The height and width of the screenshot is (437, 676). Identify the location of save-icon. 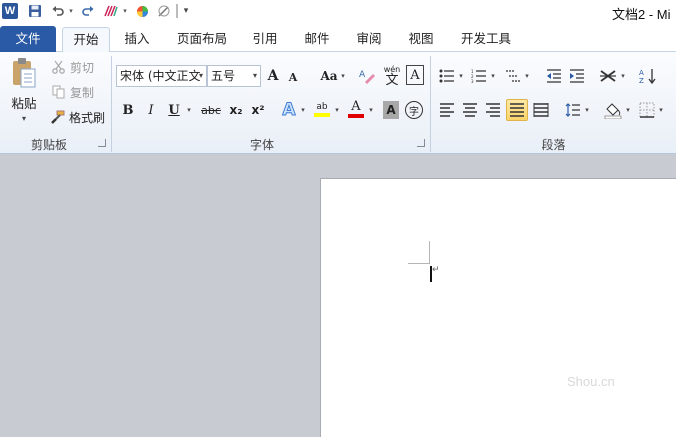
(35, 11).